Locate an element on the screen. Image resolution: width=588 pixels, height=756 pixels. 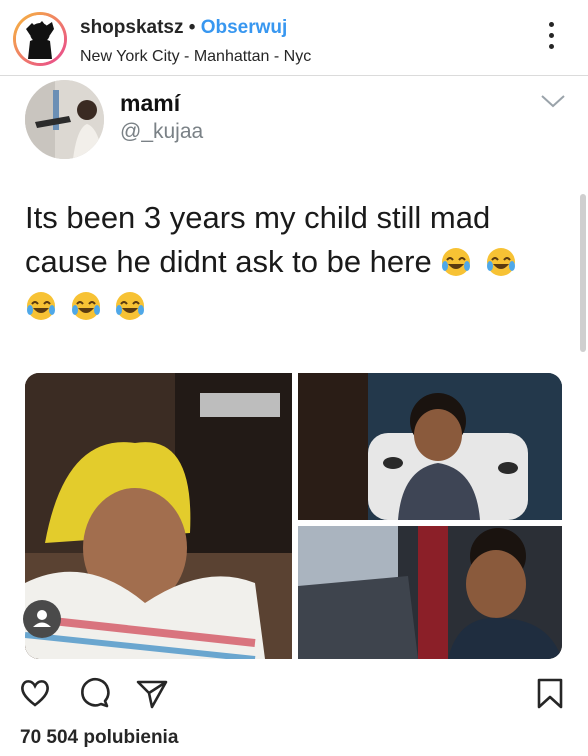
photo-toddler-couch is located at coordinates (430, 446).